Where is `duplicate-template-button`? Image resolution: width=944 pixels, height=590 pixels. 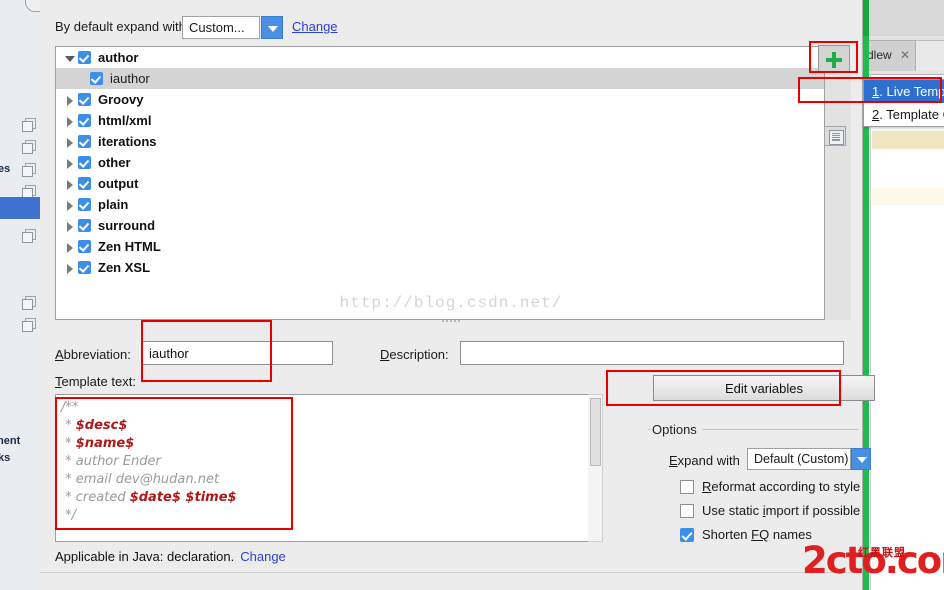 duplicate-template-button is located at coordinates (835, 136).